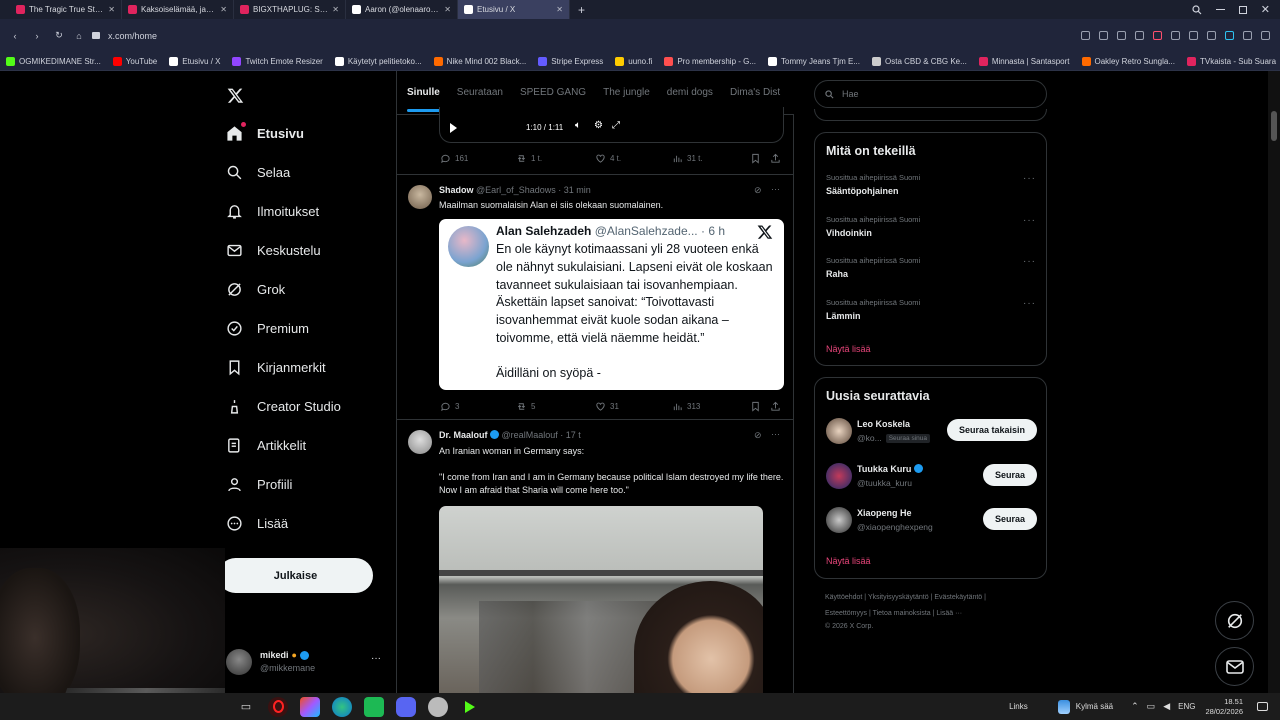  What do you see at coordinates (259, 484) in the screenshot?
I see `nav-item-person: Profiili` at bounding box center [259, 484].